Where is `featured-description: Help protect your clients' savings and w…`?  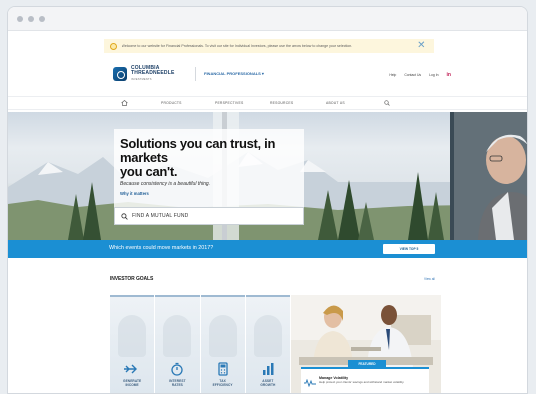 featured-description: Help protect your clients' savings and w… is located at coordinates (362, 382).